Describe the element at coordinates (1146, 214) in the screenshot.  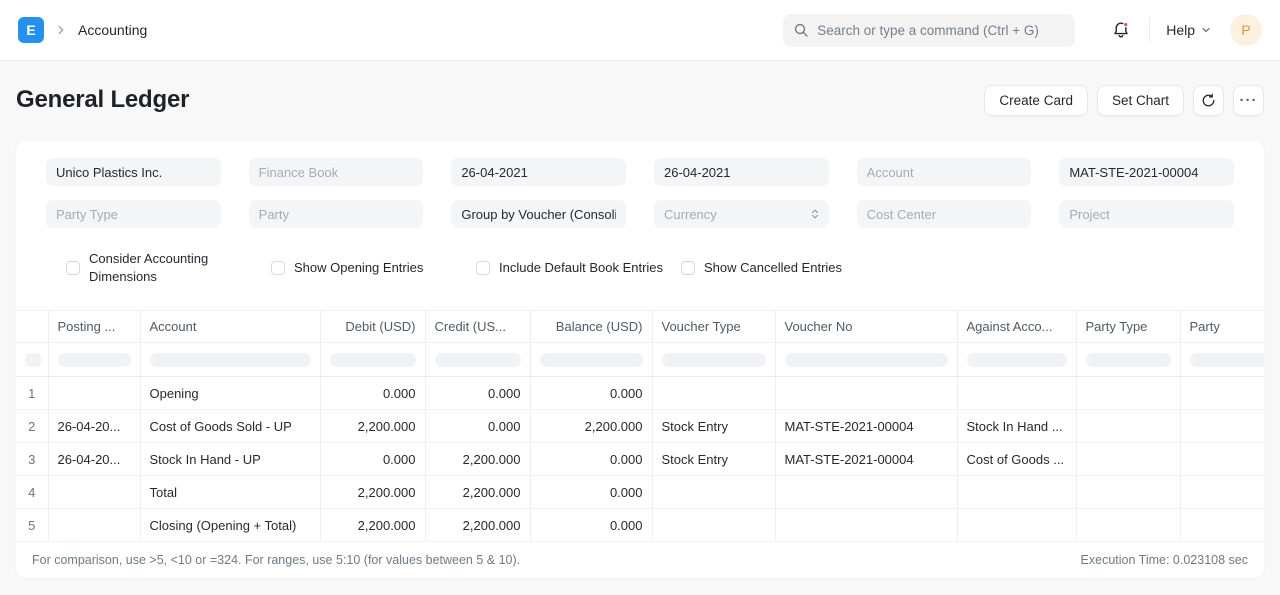
I see `project-filter` at that location.